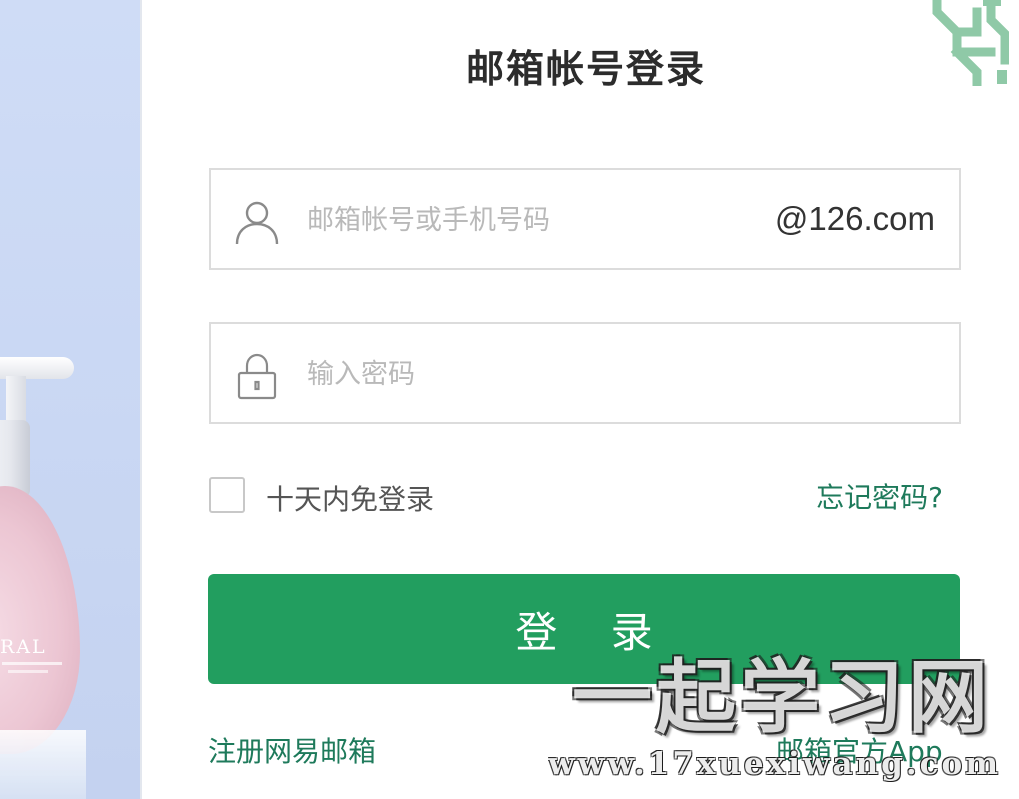 This screenshot has height=799, width=1019. Describe the element at coordinates (257, 376) in the screenshot. I see `lock-icon` at that location.